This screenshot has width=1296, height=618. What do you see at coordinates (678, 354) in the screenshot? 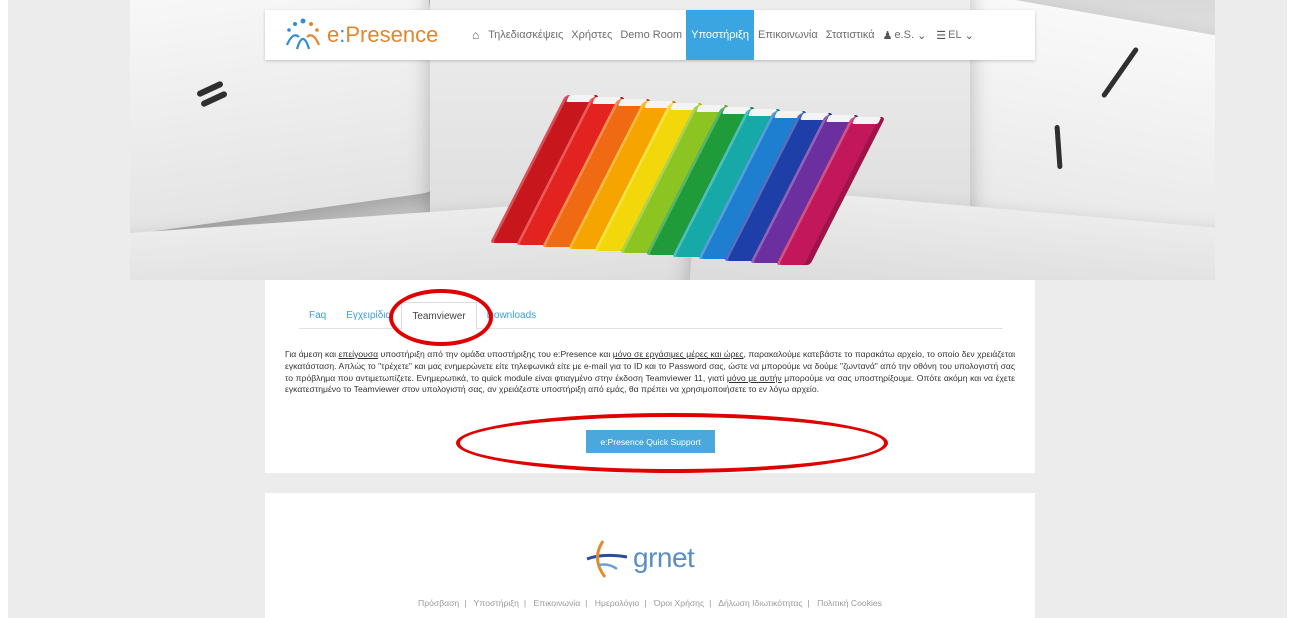
I see `underlined-text: μόνο σε εργάσιμες μέρες και ώρες` at bounding box center [678, 354].